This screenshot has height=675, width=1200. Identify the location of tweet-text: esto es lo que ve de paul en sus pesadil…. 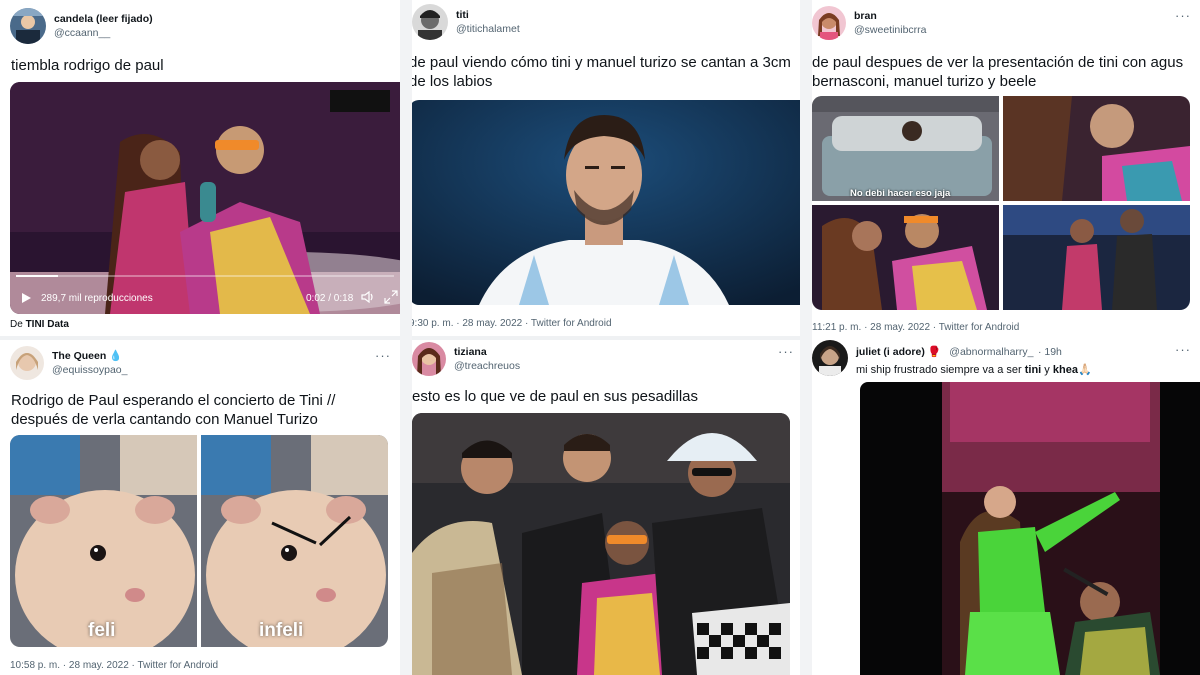
(555, 396).